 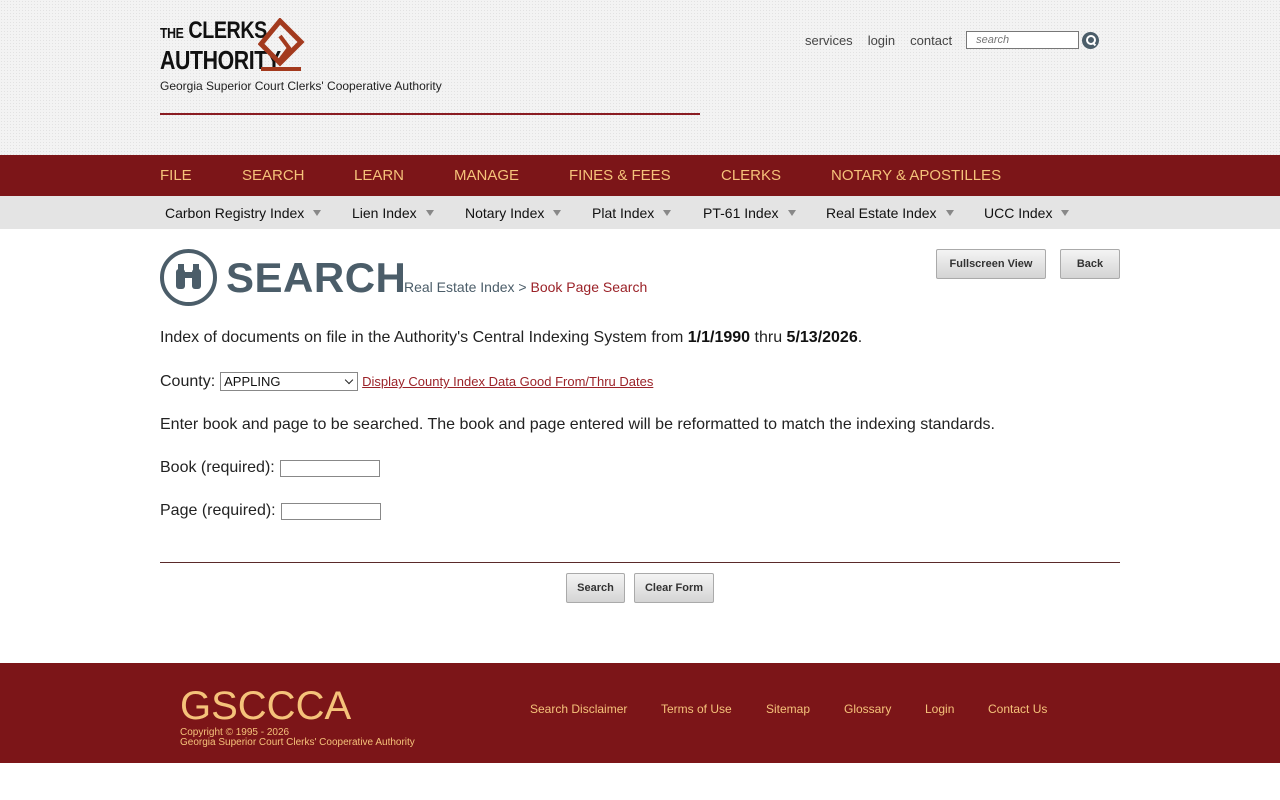 I want to click on contact-link: contact, so click(x=931, y=40).